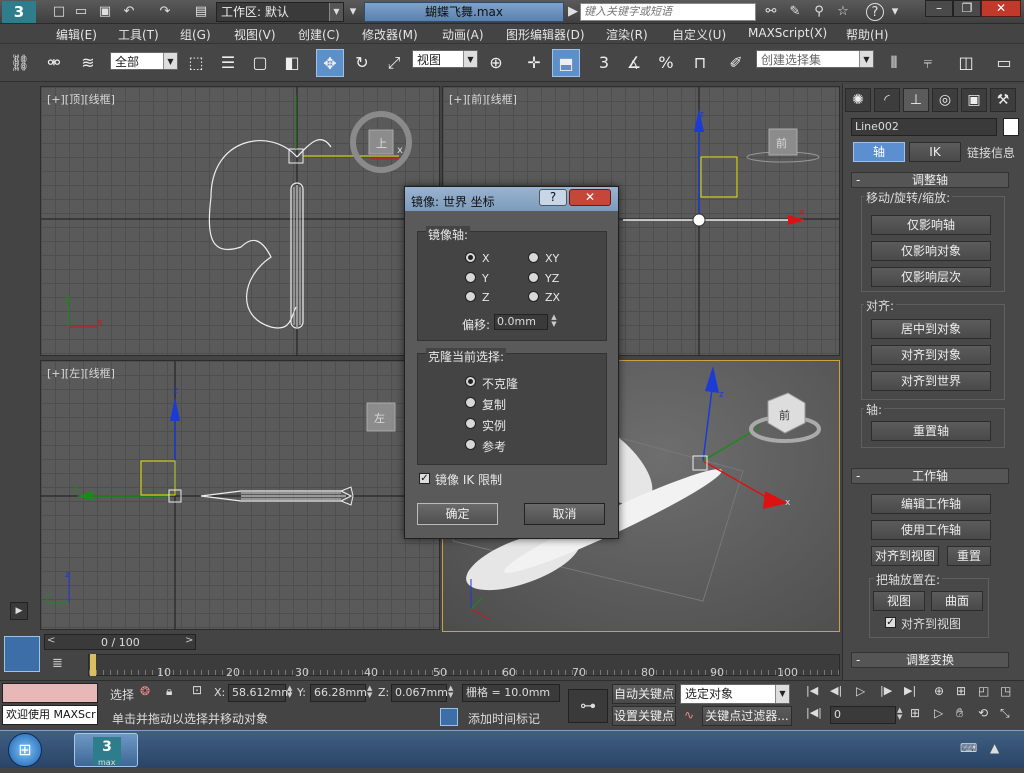 The image size is (1024, 773). I want to click on search-input: 键入关键字或短语, so click(668, 12).